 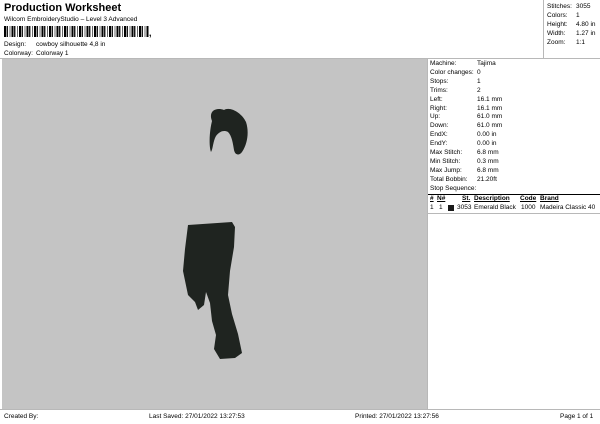 I want to click on stop-table-bottom-rule, so click(x=514, y=213).